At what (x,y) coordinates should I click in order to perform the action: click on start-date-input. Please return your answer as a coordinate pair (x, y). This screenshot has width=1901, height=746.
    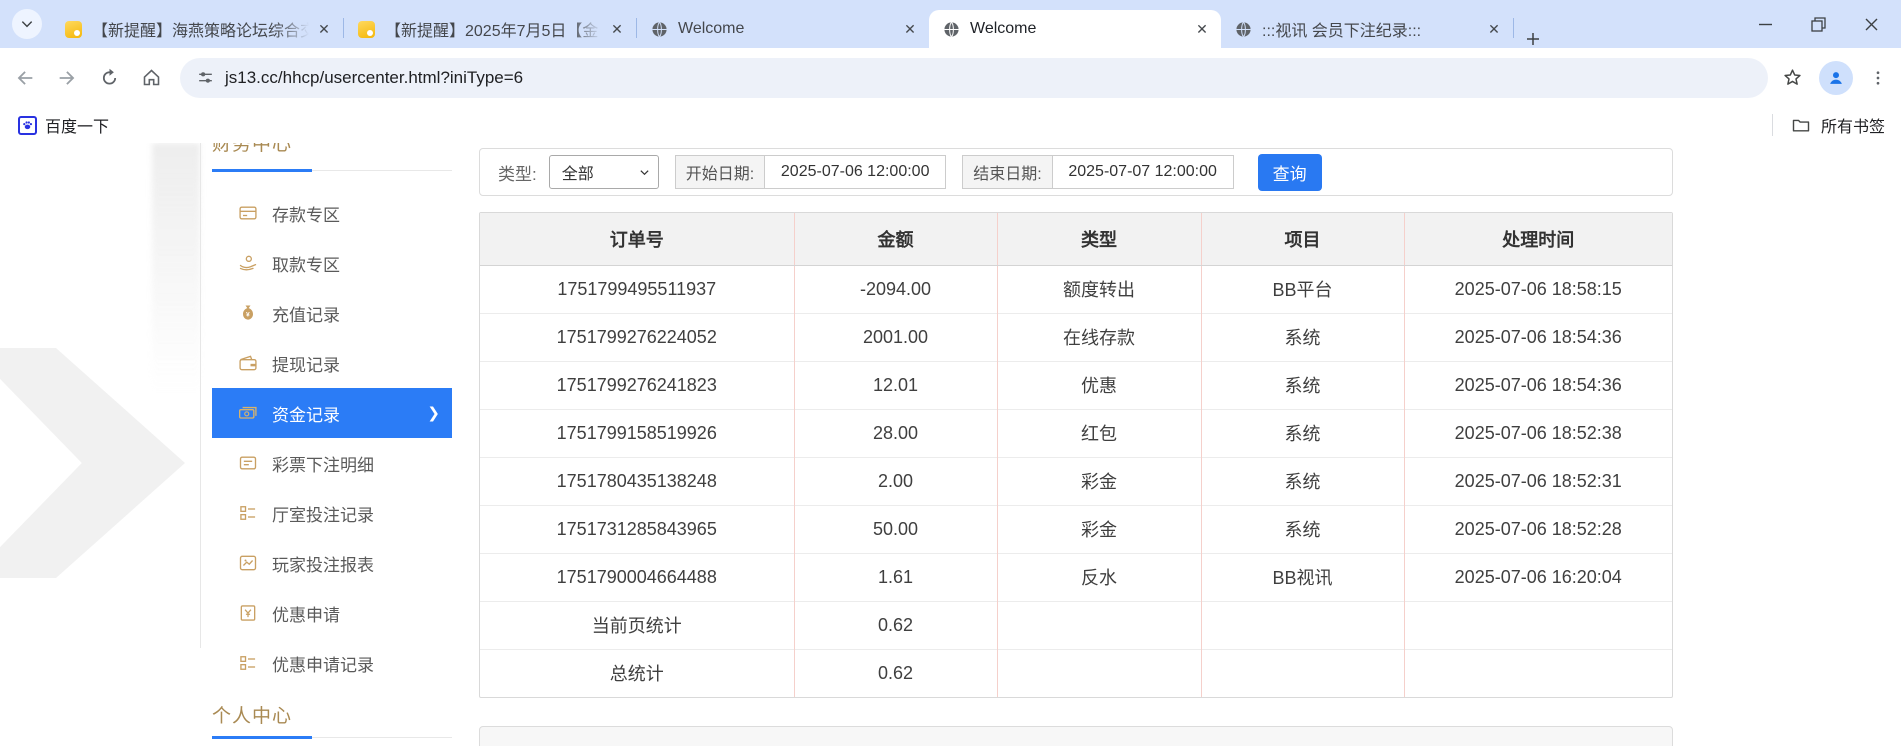
    Looking at the image, I should click on (855, 172).